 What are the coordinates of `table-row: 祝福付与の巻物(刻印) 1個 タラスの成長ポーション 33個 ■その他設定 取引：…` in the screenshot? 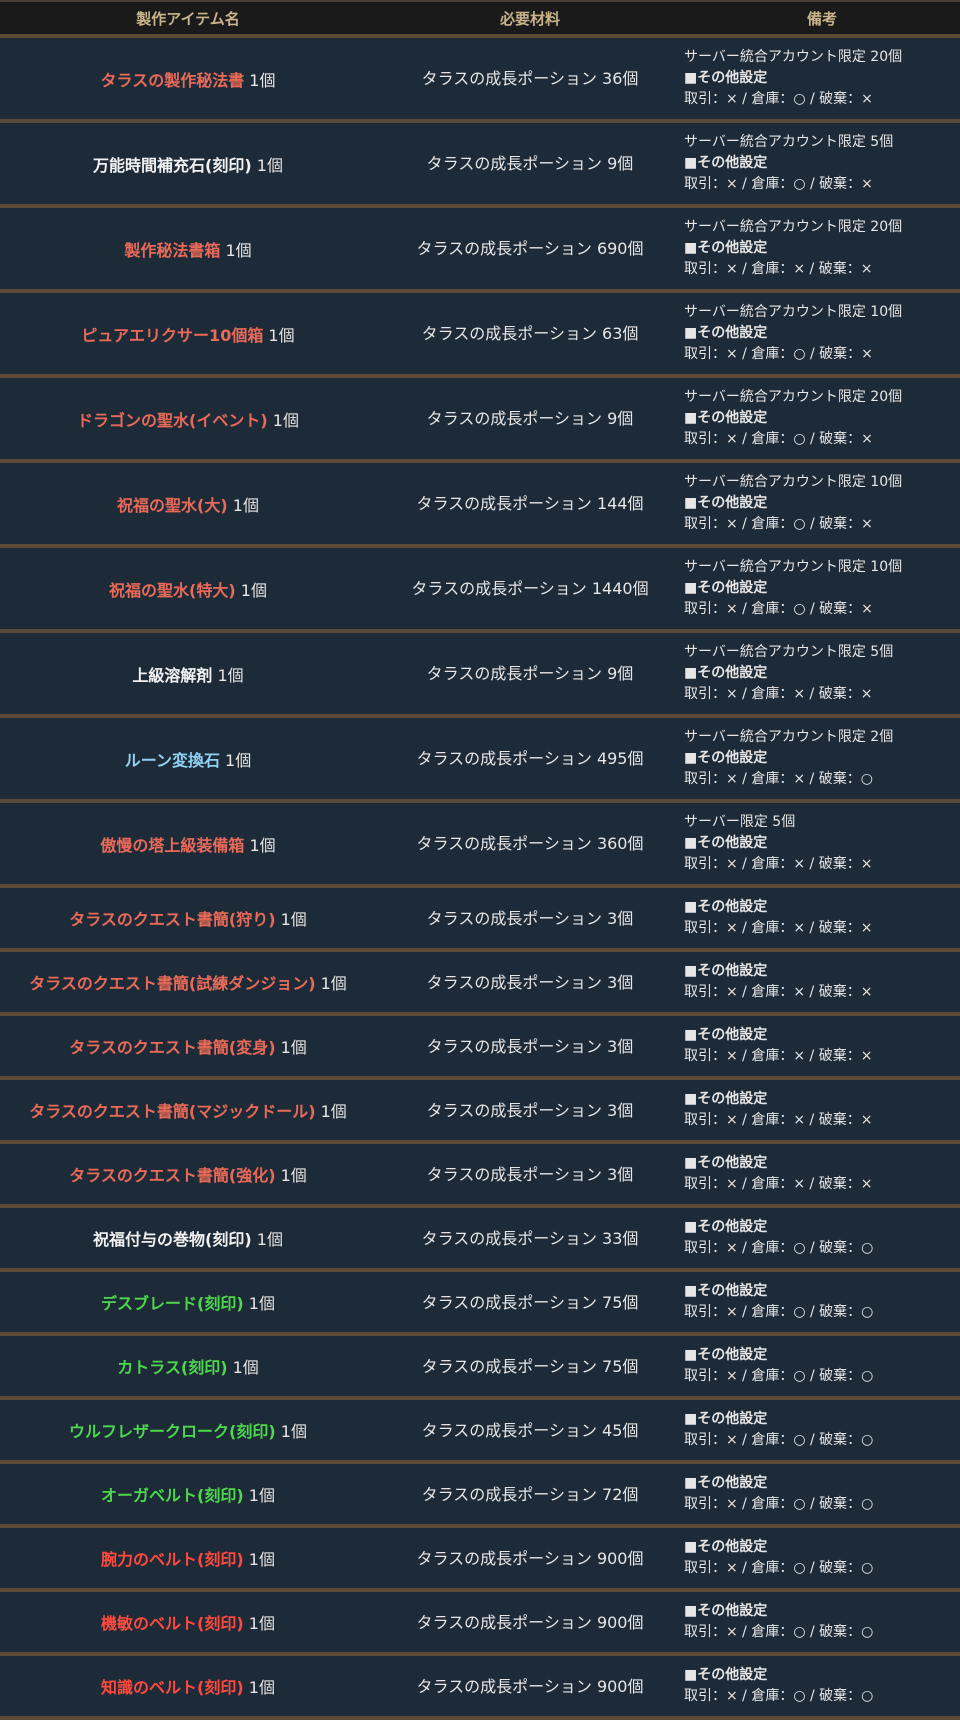 It's located at (480, 1239).